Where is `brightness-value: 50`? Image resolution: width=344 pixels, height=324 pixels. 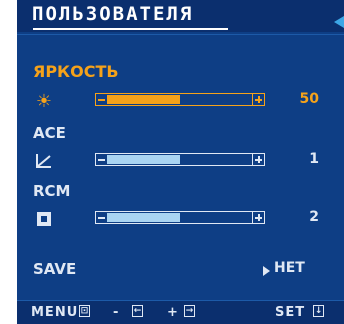 brightness-value: 50 is located at coordinates (309, 99).